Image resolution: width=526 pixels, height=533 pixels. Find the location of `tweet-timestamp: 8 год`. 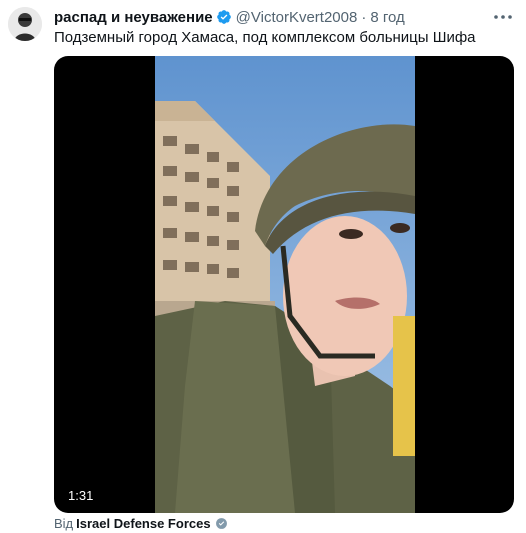

tweet-timestamp: 8 год is located at coordinates (387, 17).